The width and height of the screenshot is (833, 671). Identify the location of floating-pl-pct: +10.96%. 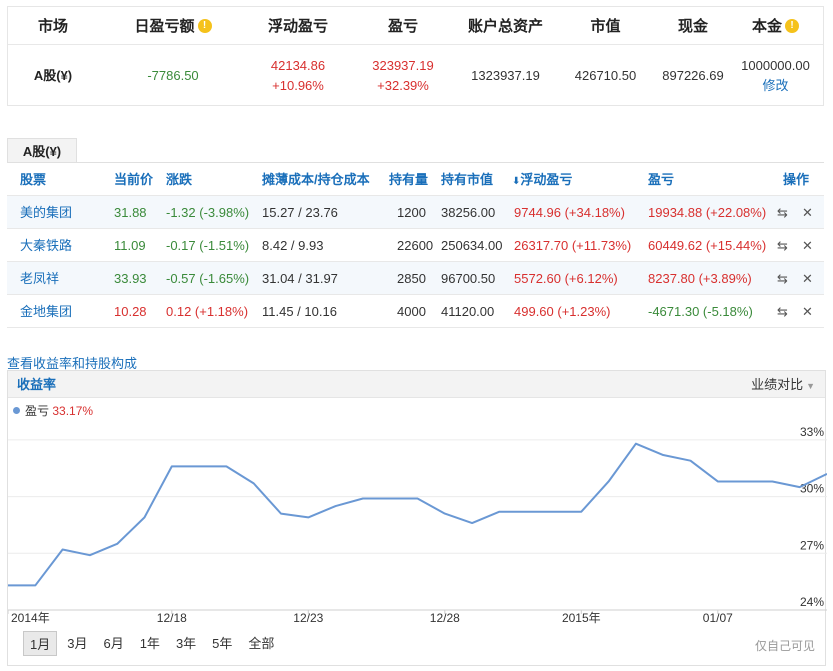
(298, 85).